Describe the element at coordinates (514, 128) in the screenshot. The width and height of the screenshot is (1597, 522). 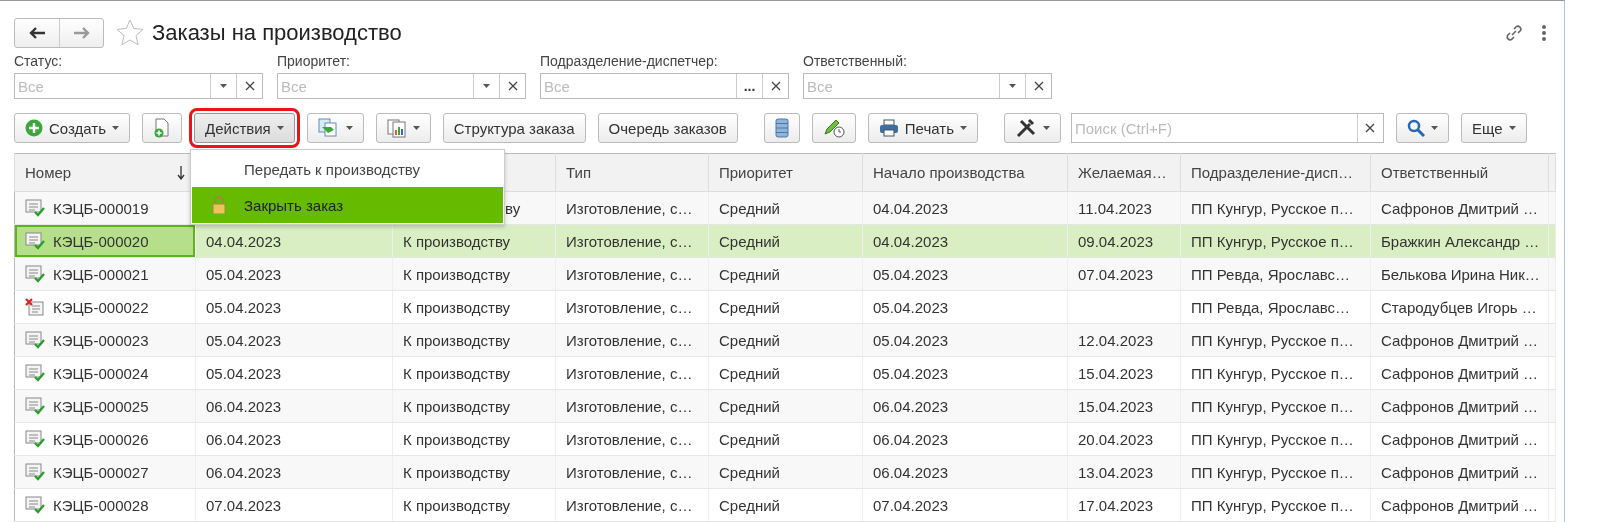
I see `toolbar-button: Структура заказа` at that location.